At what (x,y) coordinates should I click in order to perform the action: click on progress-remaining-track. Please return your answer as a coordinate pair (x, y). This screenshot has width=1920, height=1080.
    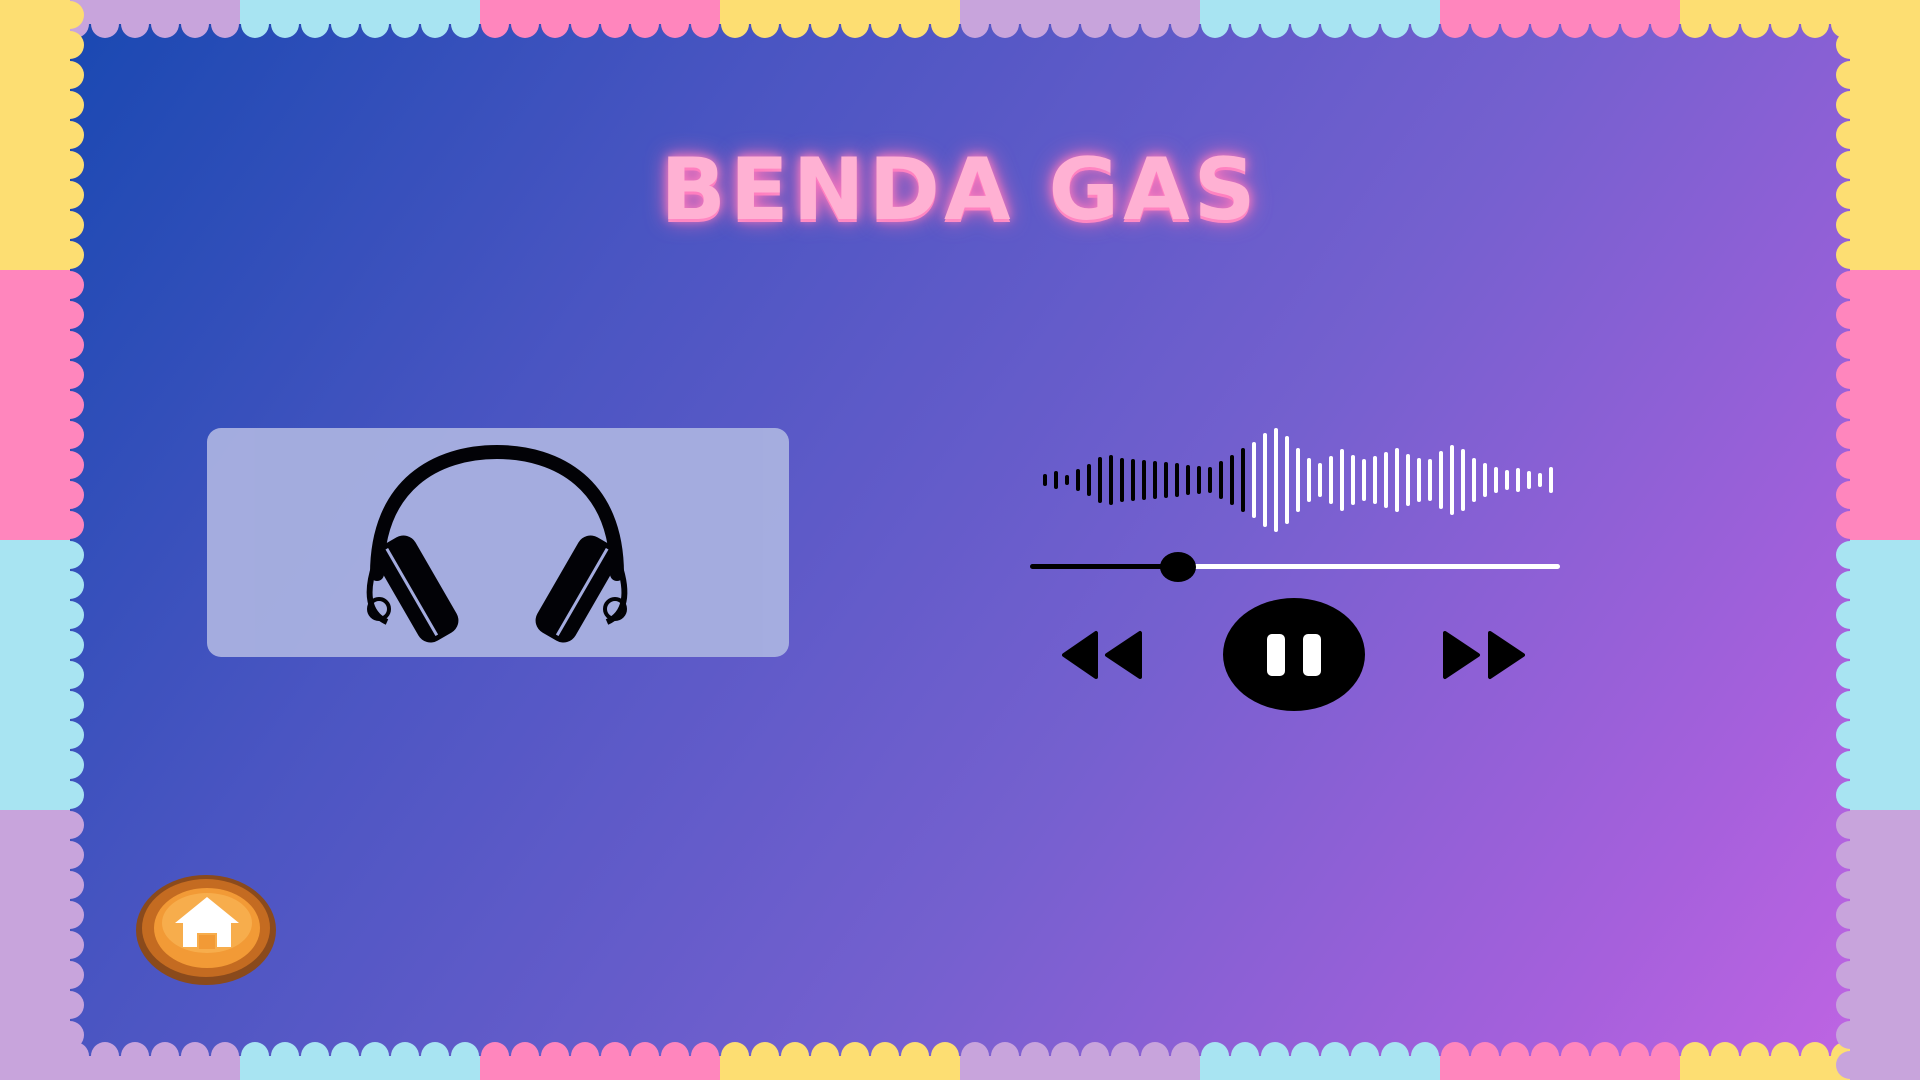
    Looking at the image, I should click on (1369, 566).